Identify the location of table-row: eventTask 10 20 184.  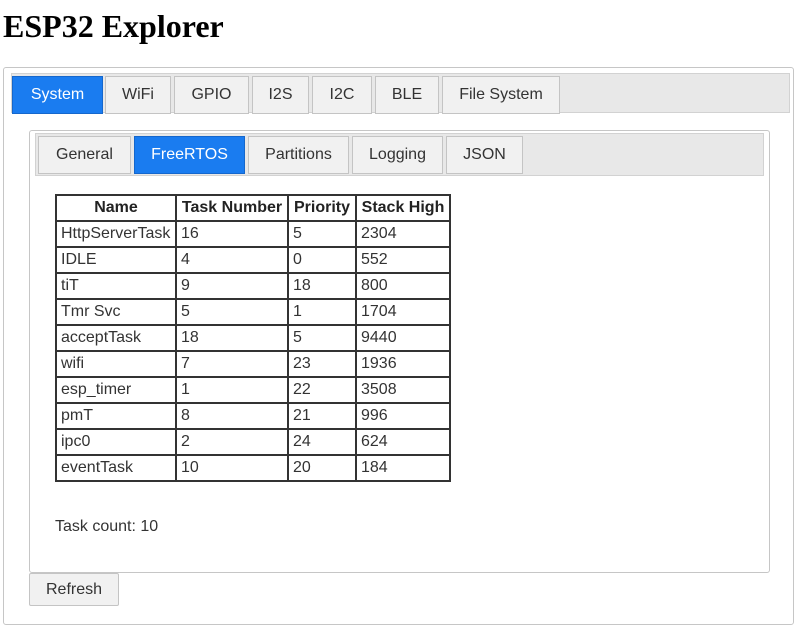
(253, 468).